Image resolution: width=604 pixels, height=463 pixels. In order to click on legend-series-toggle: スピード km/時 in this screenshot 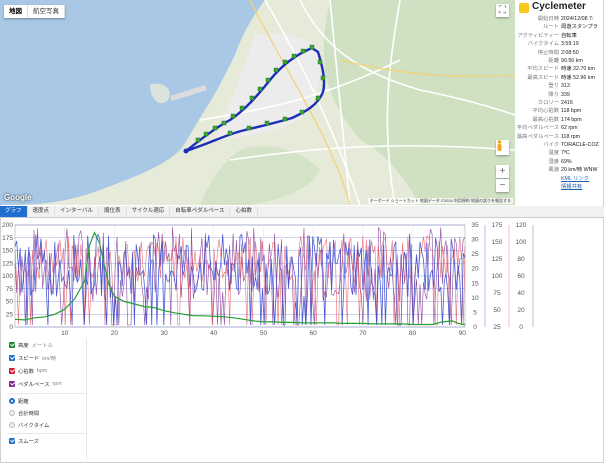, I will do `click(32, 358)`.